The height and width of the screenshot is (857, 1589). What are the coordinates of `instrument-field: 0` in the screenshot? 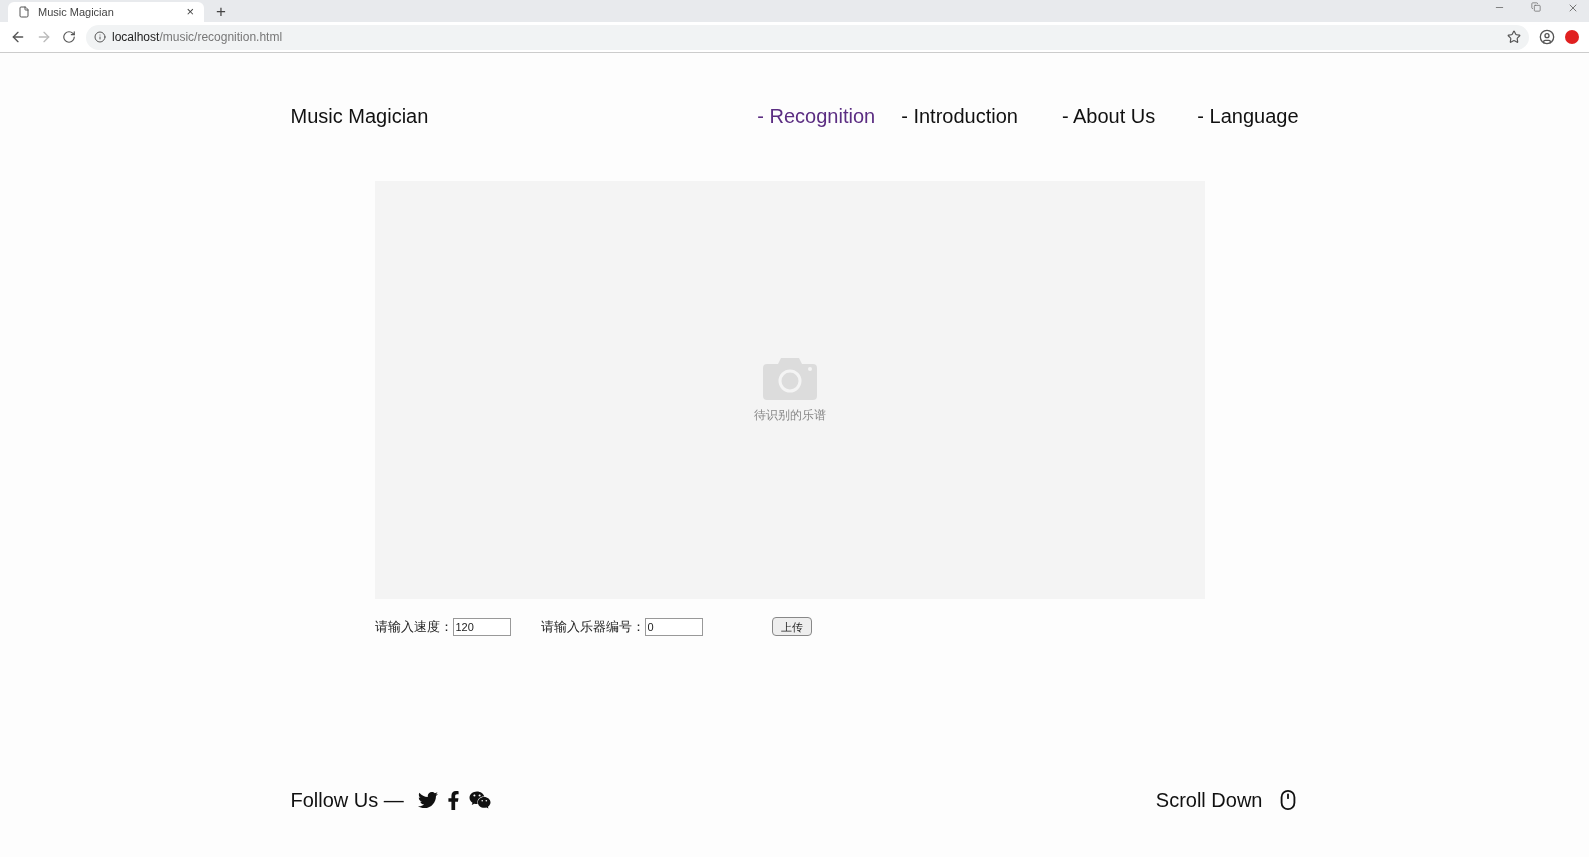 It's located at (673, 626).